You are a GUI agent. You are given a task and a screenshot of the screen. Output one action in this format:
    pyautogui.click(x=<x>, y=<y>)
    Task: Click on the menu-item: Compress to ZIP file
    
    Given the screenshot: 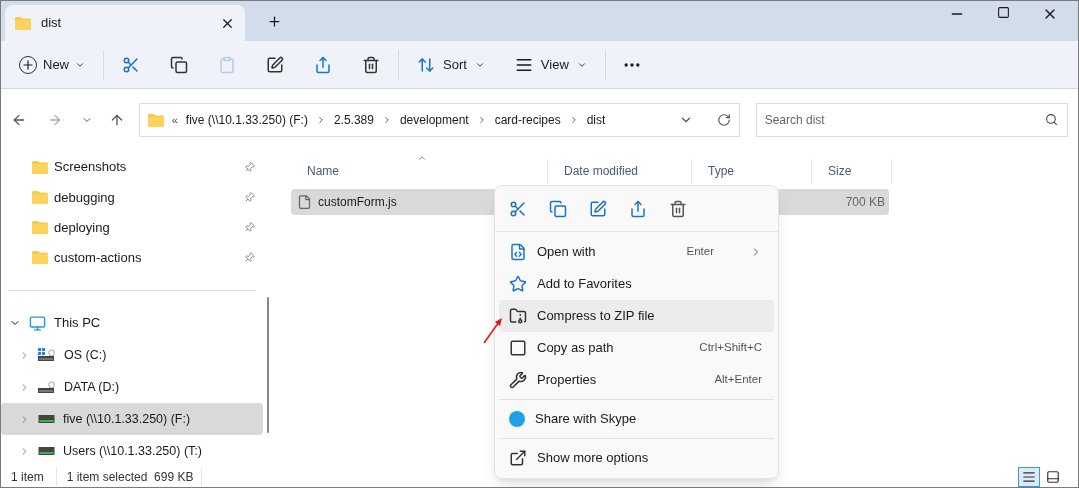 What is the action you would take?
    pyautogui.click(x=636, y=316)
    